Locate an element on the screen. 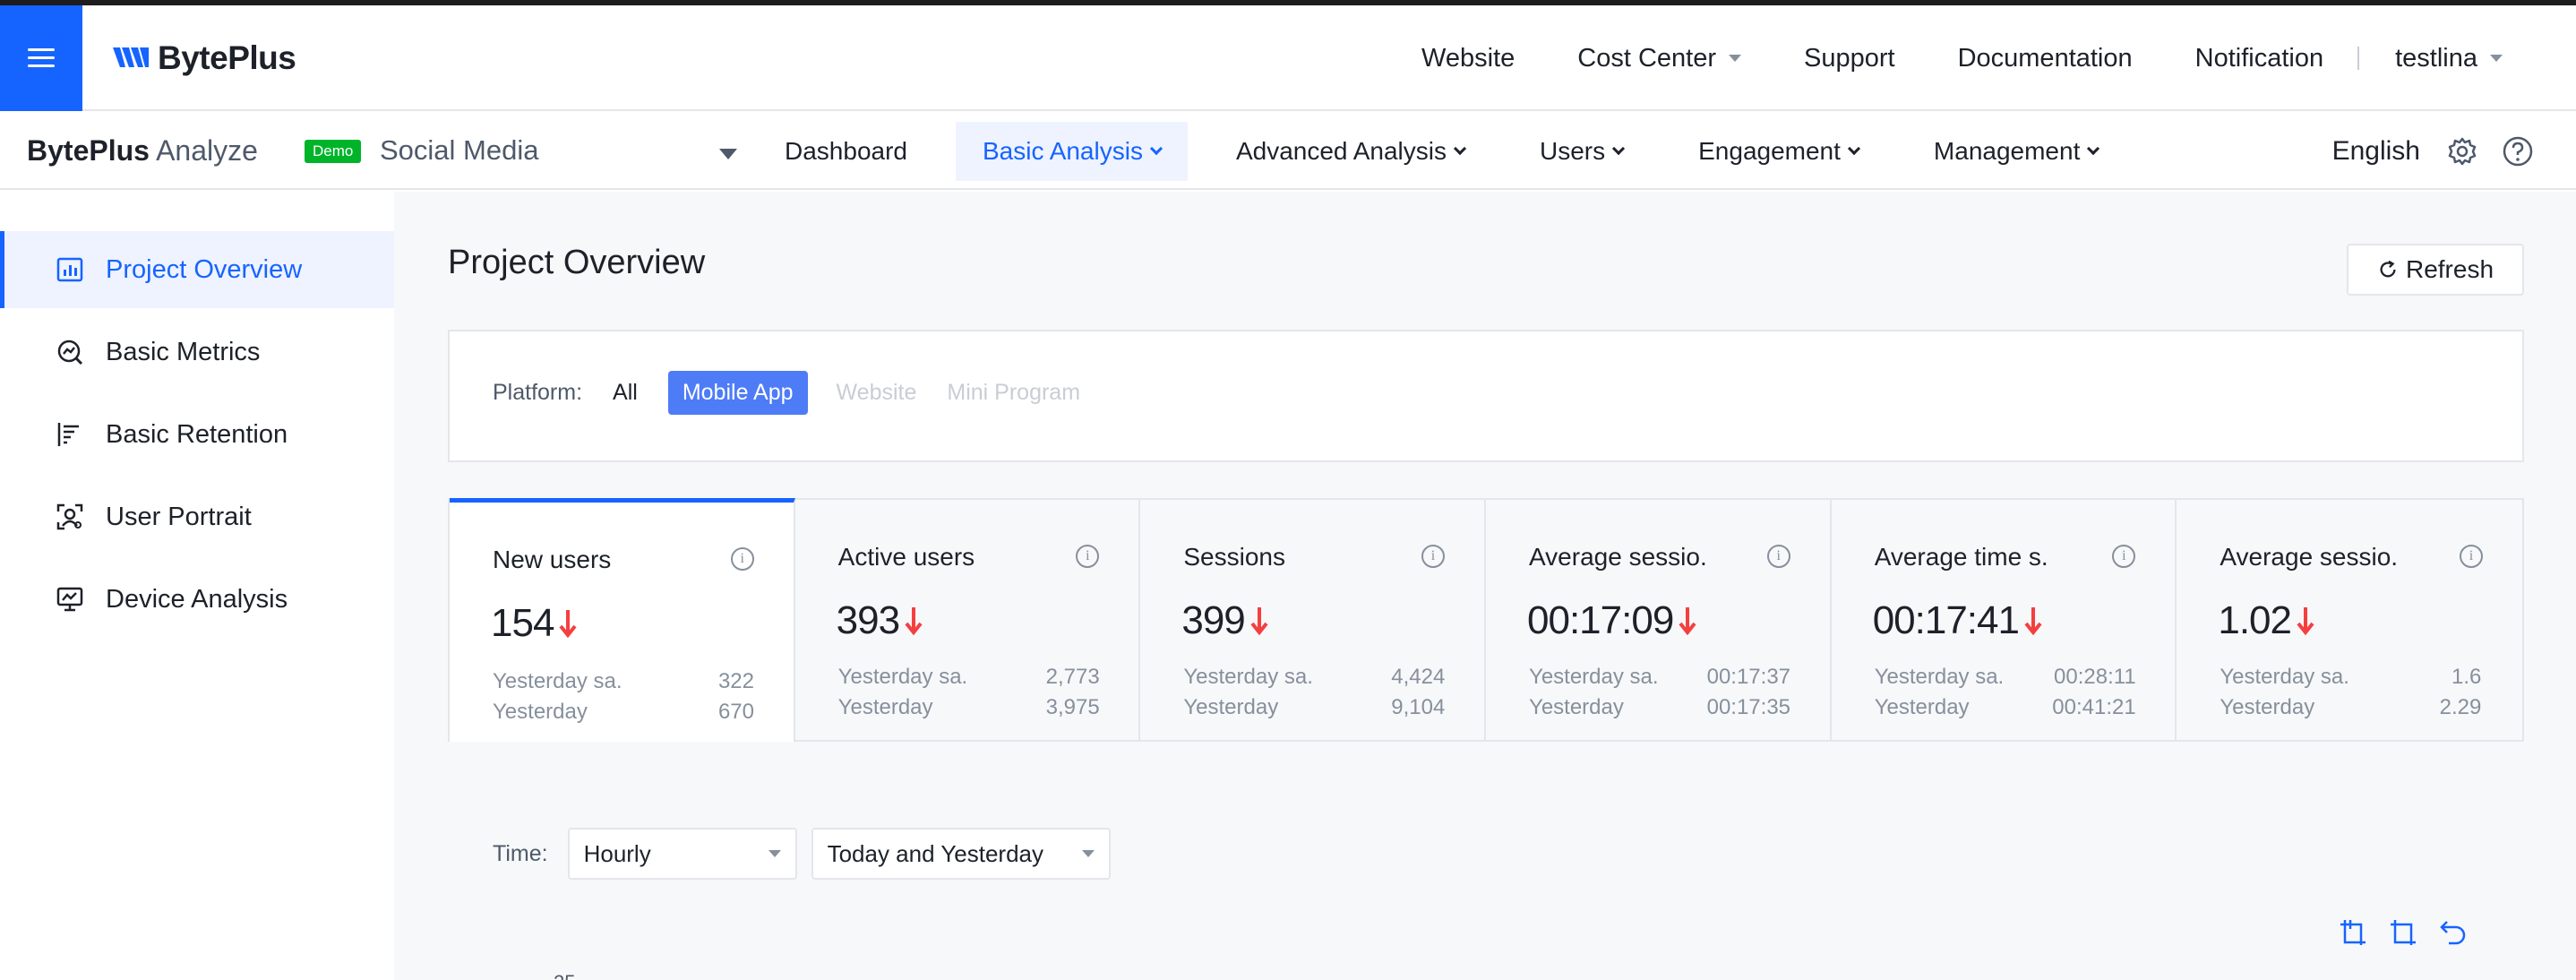  compare-value: 3,975 is located at coordinates (1072, 707).